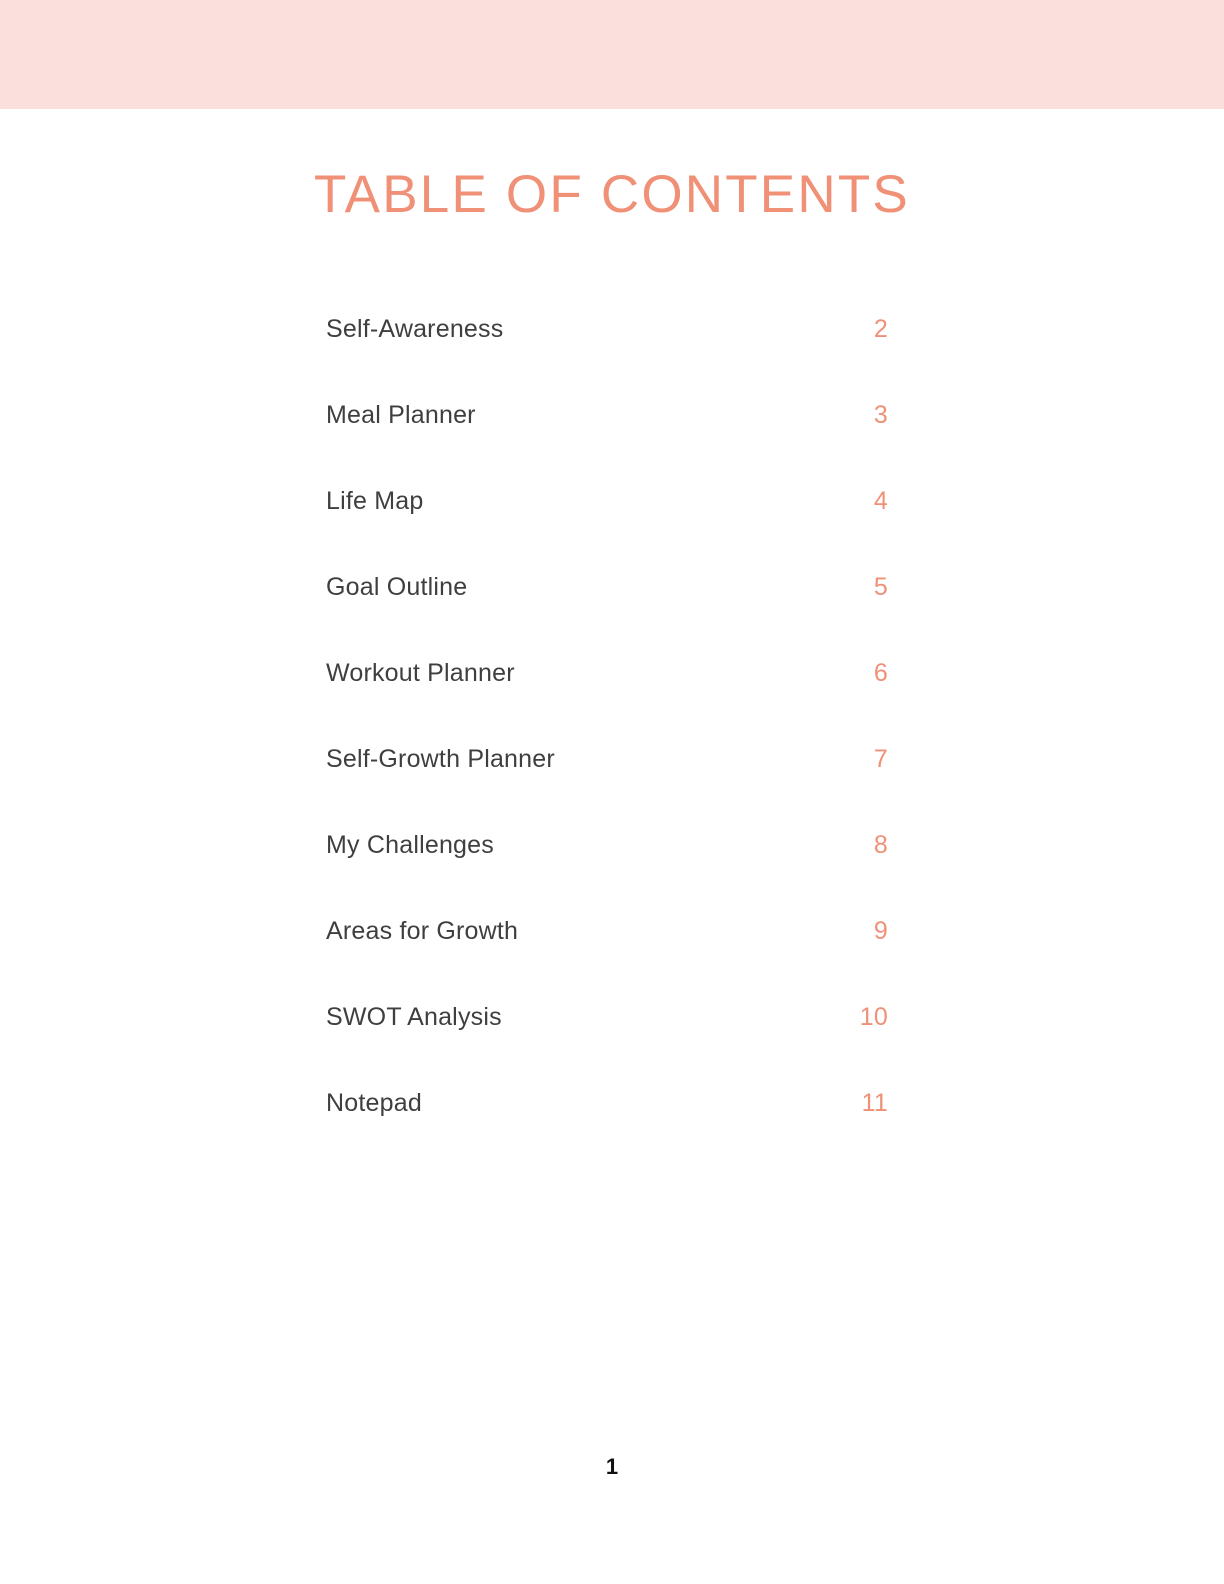 The width and height of the screenshot is (1224, 1584). I want to click on toc-entry-page-number: 10, so click(873, 1017).